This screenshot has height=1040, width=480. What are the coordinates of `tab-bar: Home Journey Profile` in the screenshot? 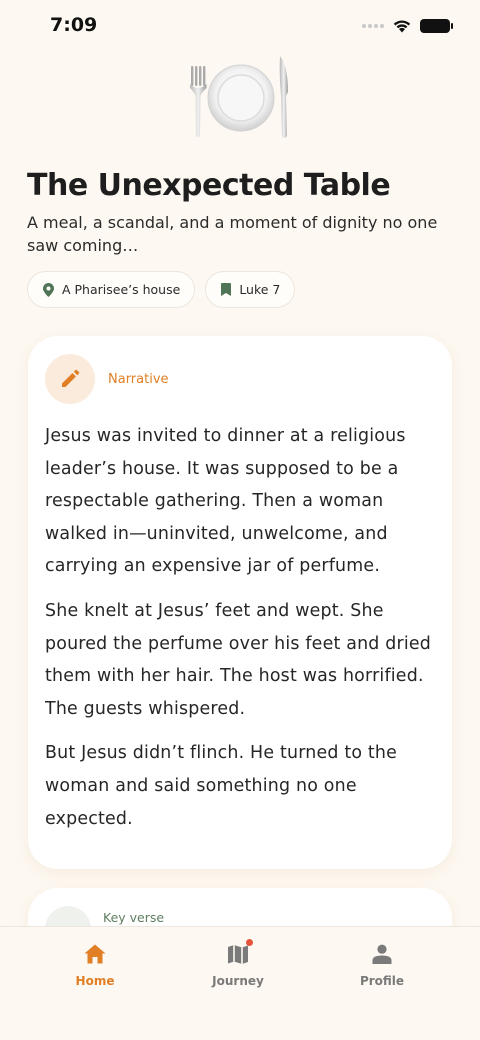 It's located at (240, 983).